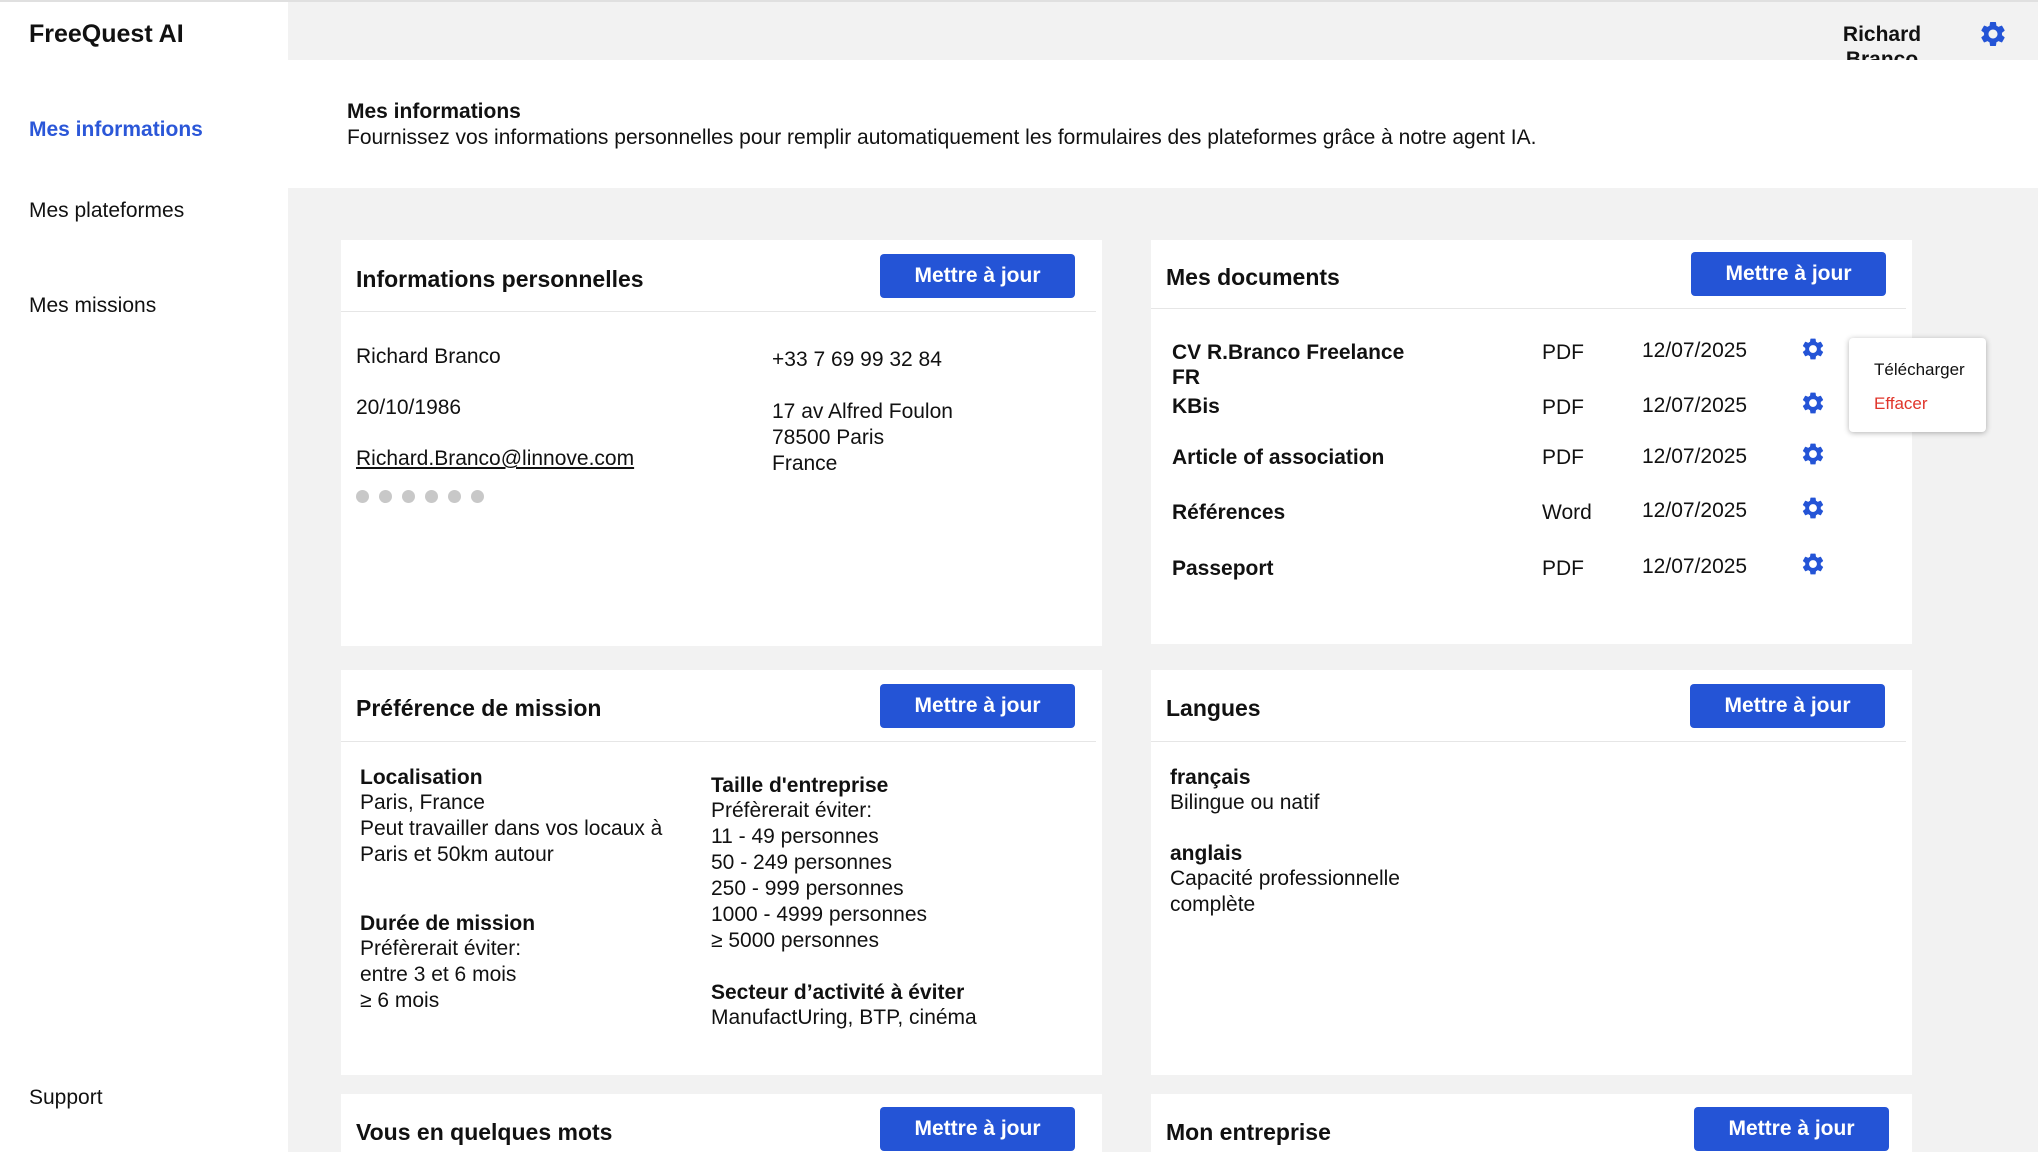 This screenshot has height=1152, width=2038. What do you see at coordinates (106, 211) in the screenshot?
I see `sidebar-item-mes-plateformes: Mes plateformes` at bounding box center [106, 211].